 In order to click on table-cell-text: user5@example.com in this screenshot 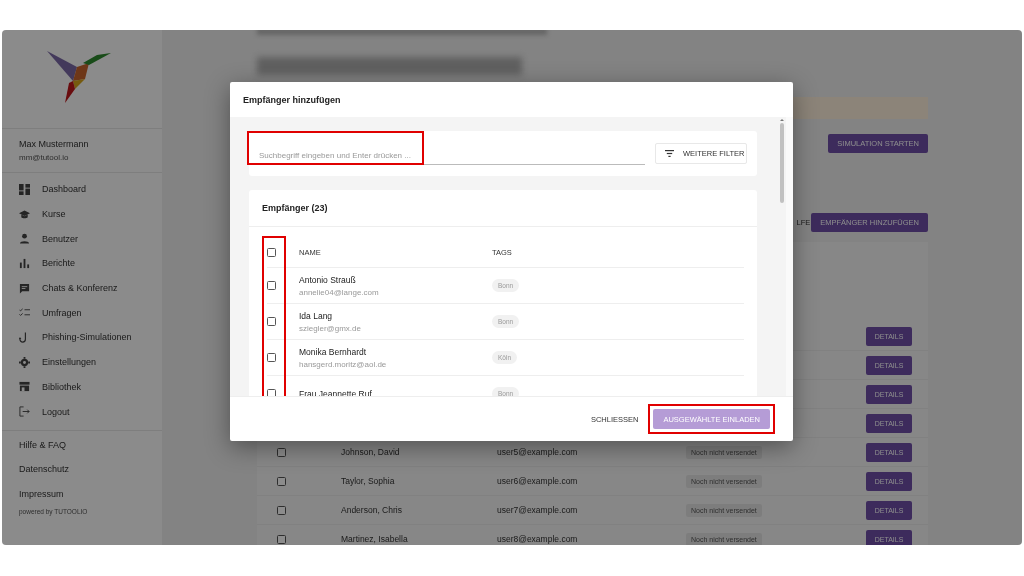, I will do `click(538, 452)`.